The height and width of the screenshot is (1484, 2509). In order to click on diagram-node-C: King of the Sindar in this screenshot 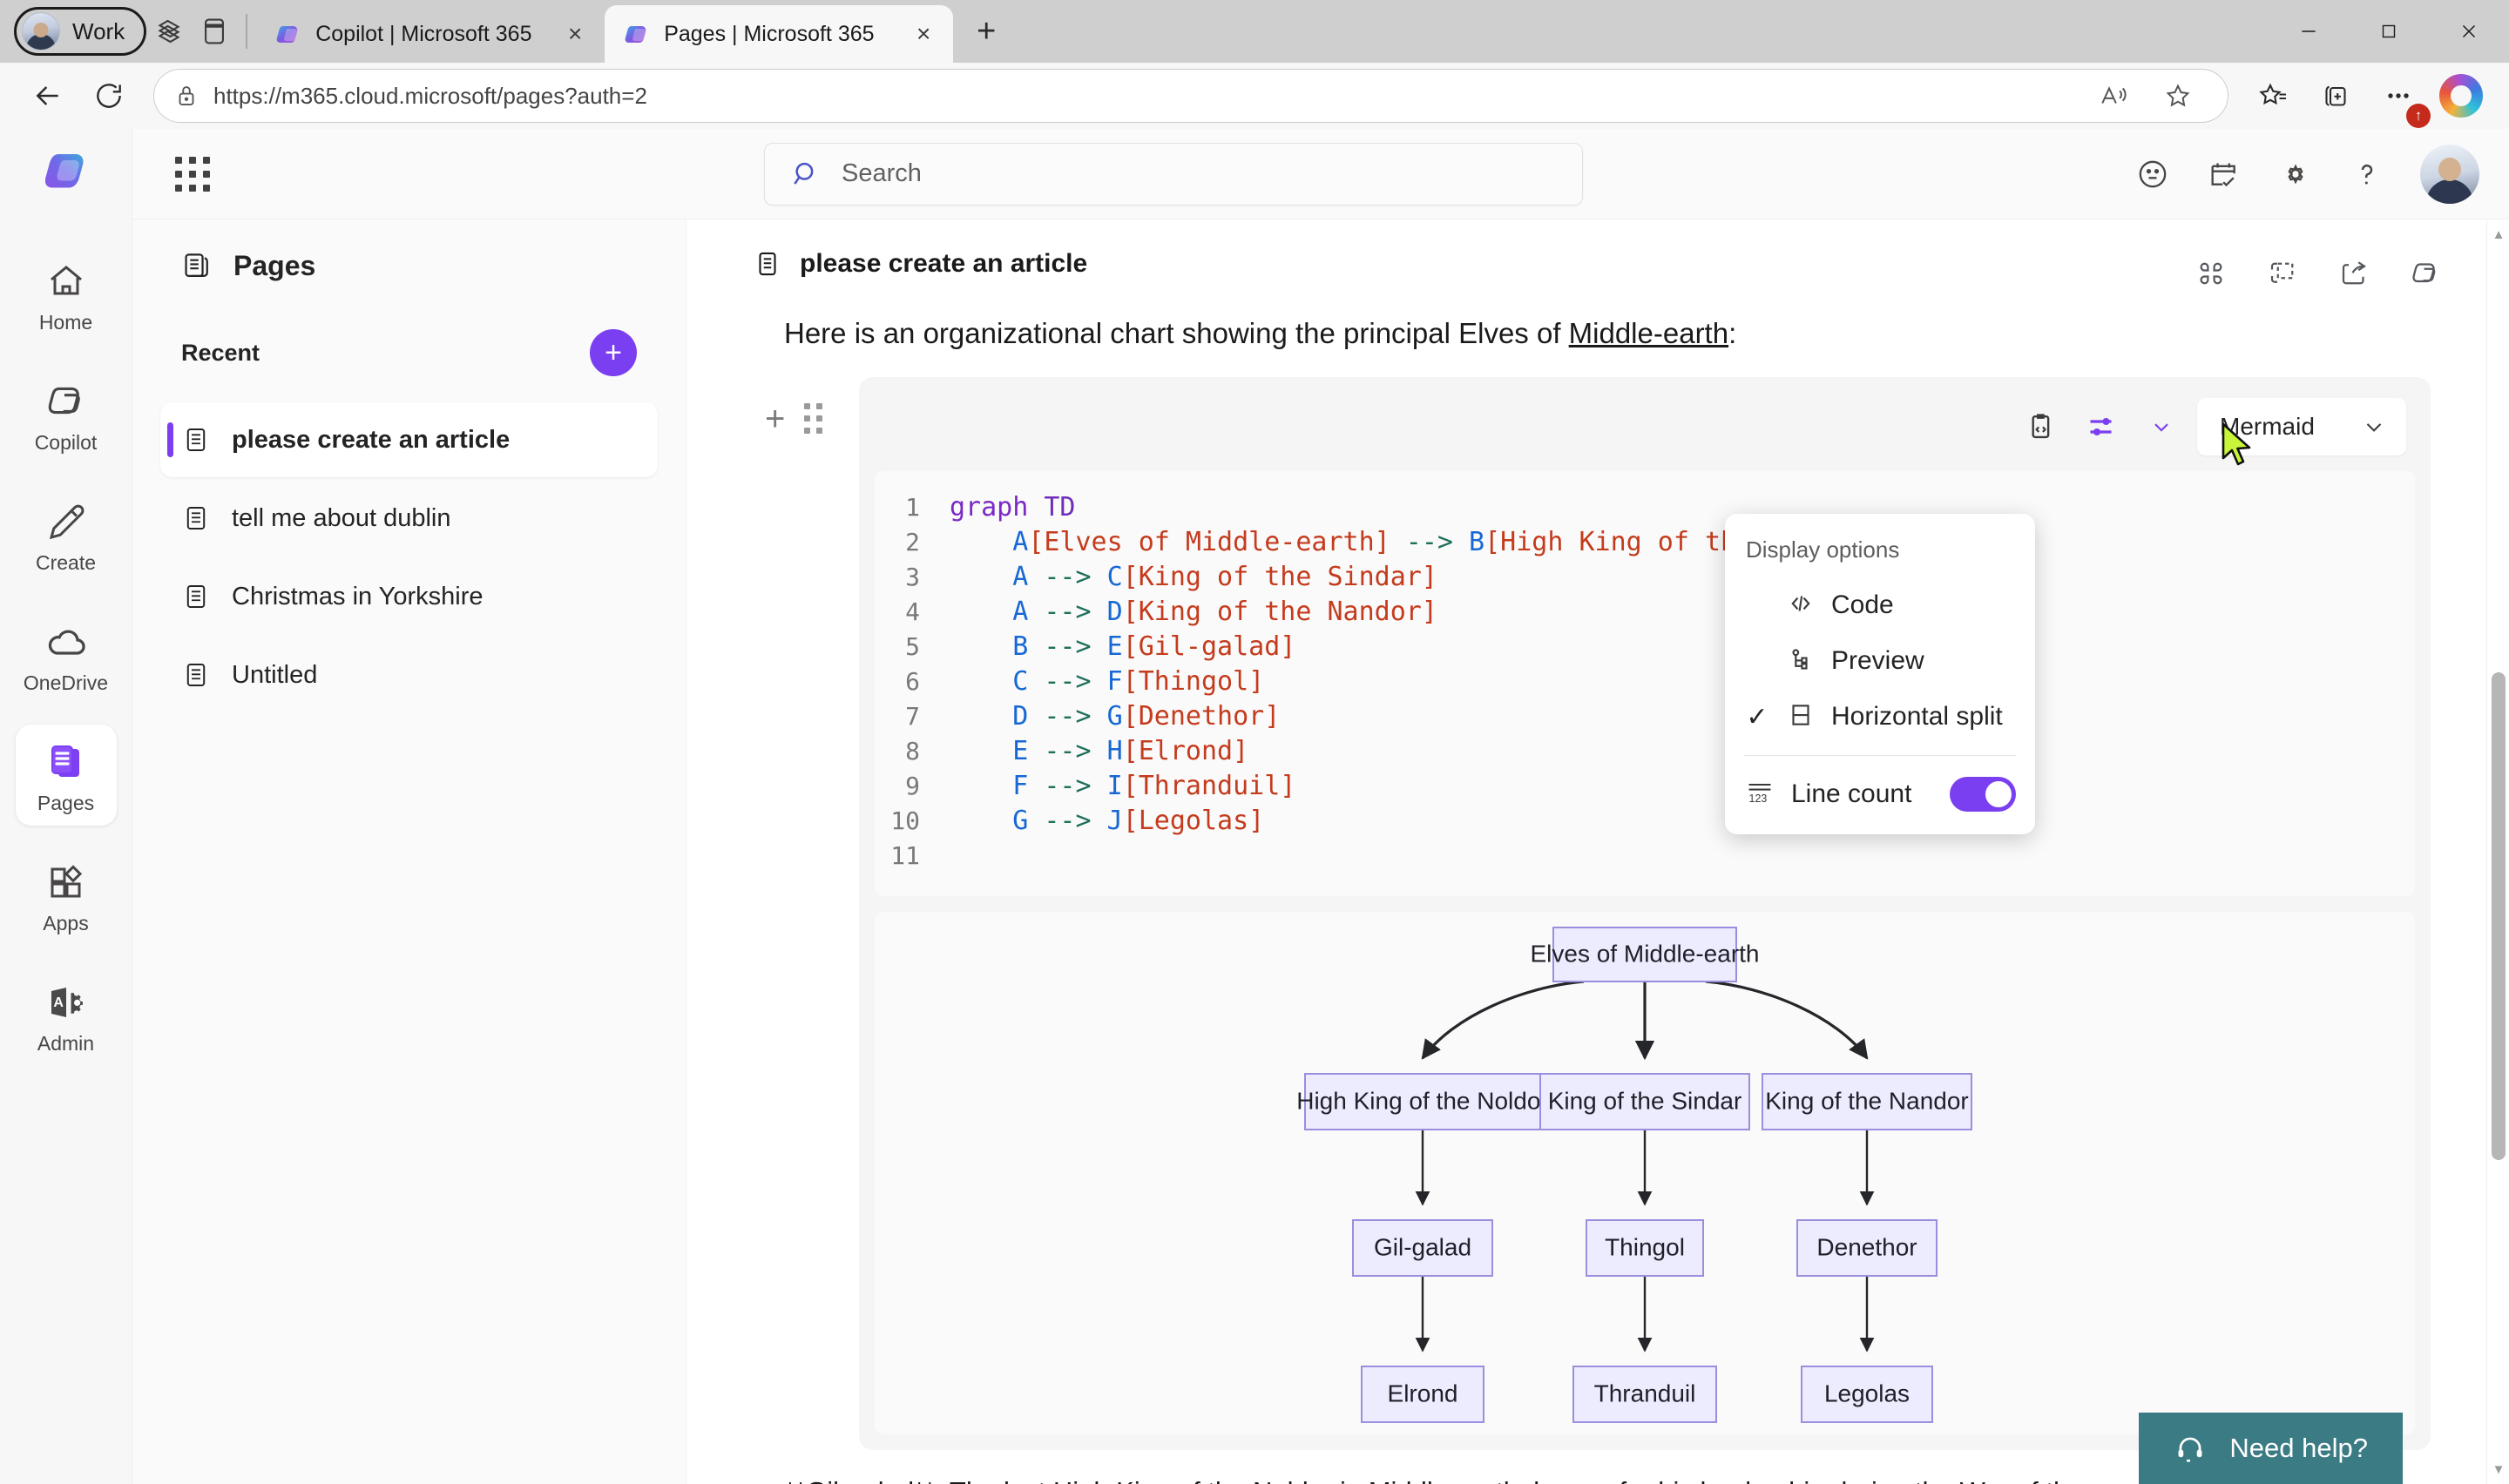, I will do `click(1644, 1101)`.